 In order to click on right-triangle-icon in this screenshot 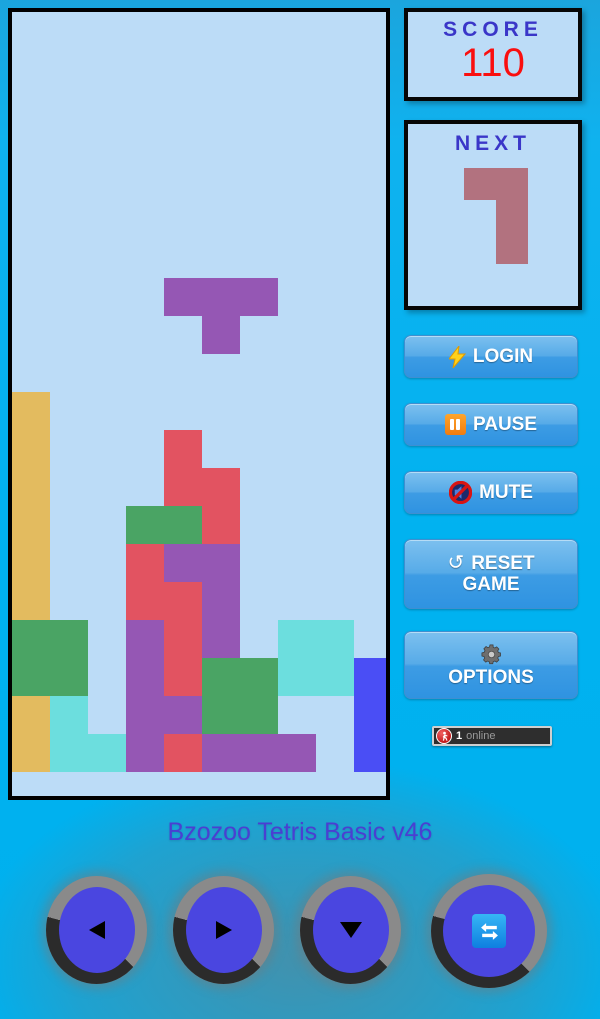, I will do `click(223, 930)`.